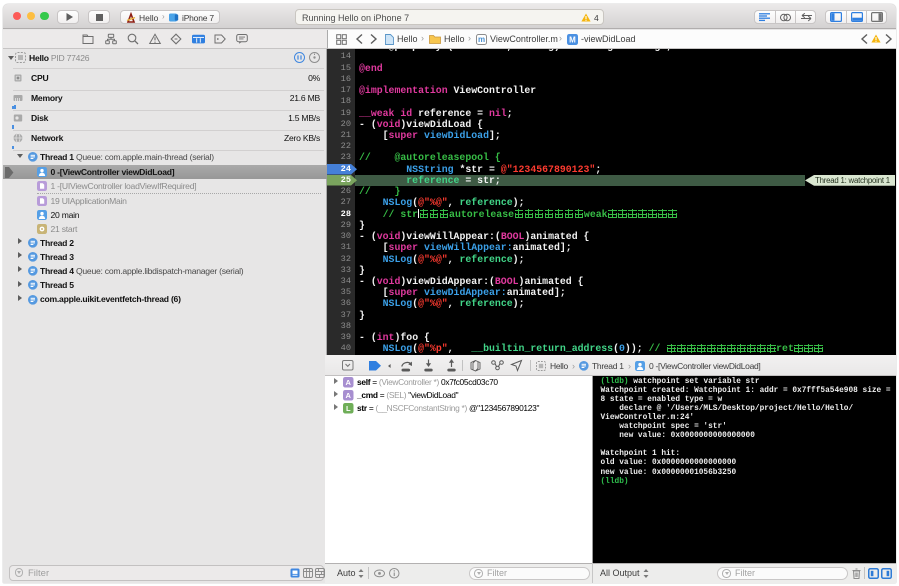  Describe the element at coordinates (348, 408) in the screenshot. I see `svg-text: L` at that location.